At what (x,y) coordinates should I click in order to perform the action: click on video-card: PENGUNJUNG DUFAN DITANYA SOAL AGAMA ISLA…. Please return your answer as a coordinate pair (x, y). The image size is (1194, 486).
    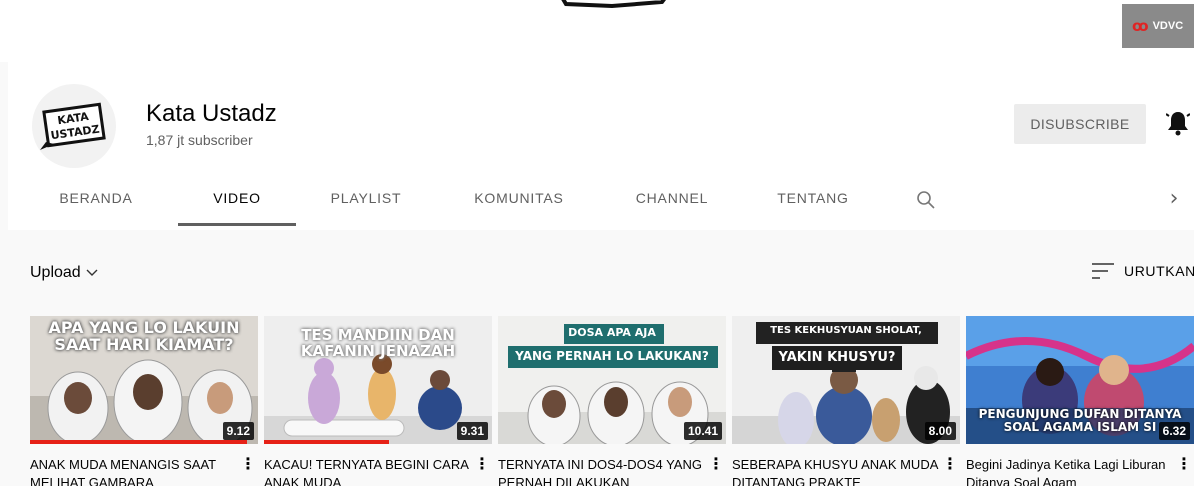
    Looking at the image, I should click on (1080, 401).